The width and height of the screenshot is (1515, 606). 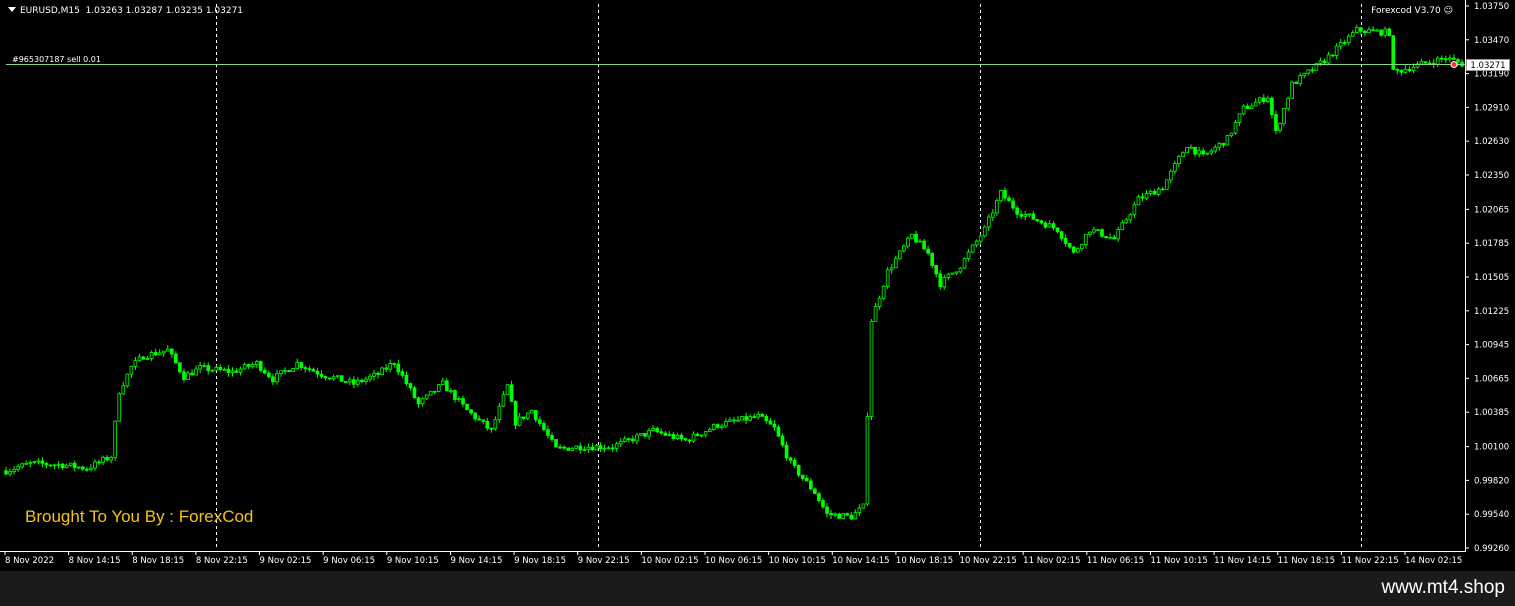 I want to click on x-tick-label: 9 Nov 14:15, so click(x=476, y=561).